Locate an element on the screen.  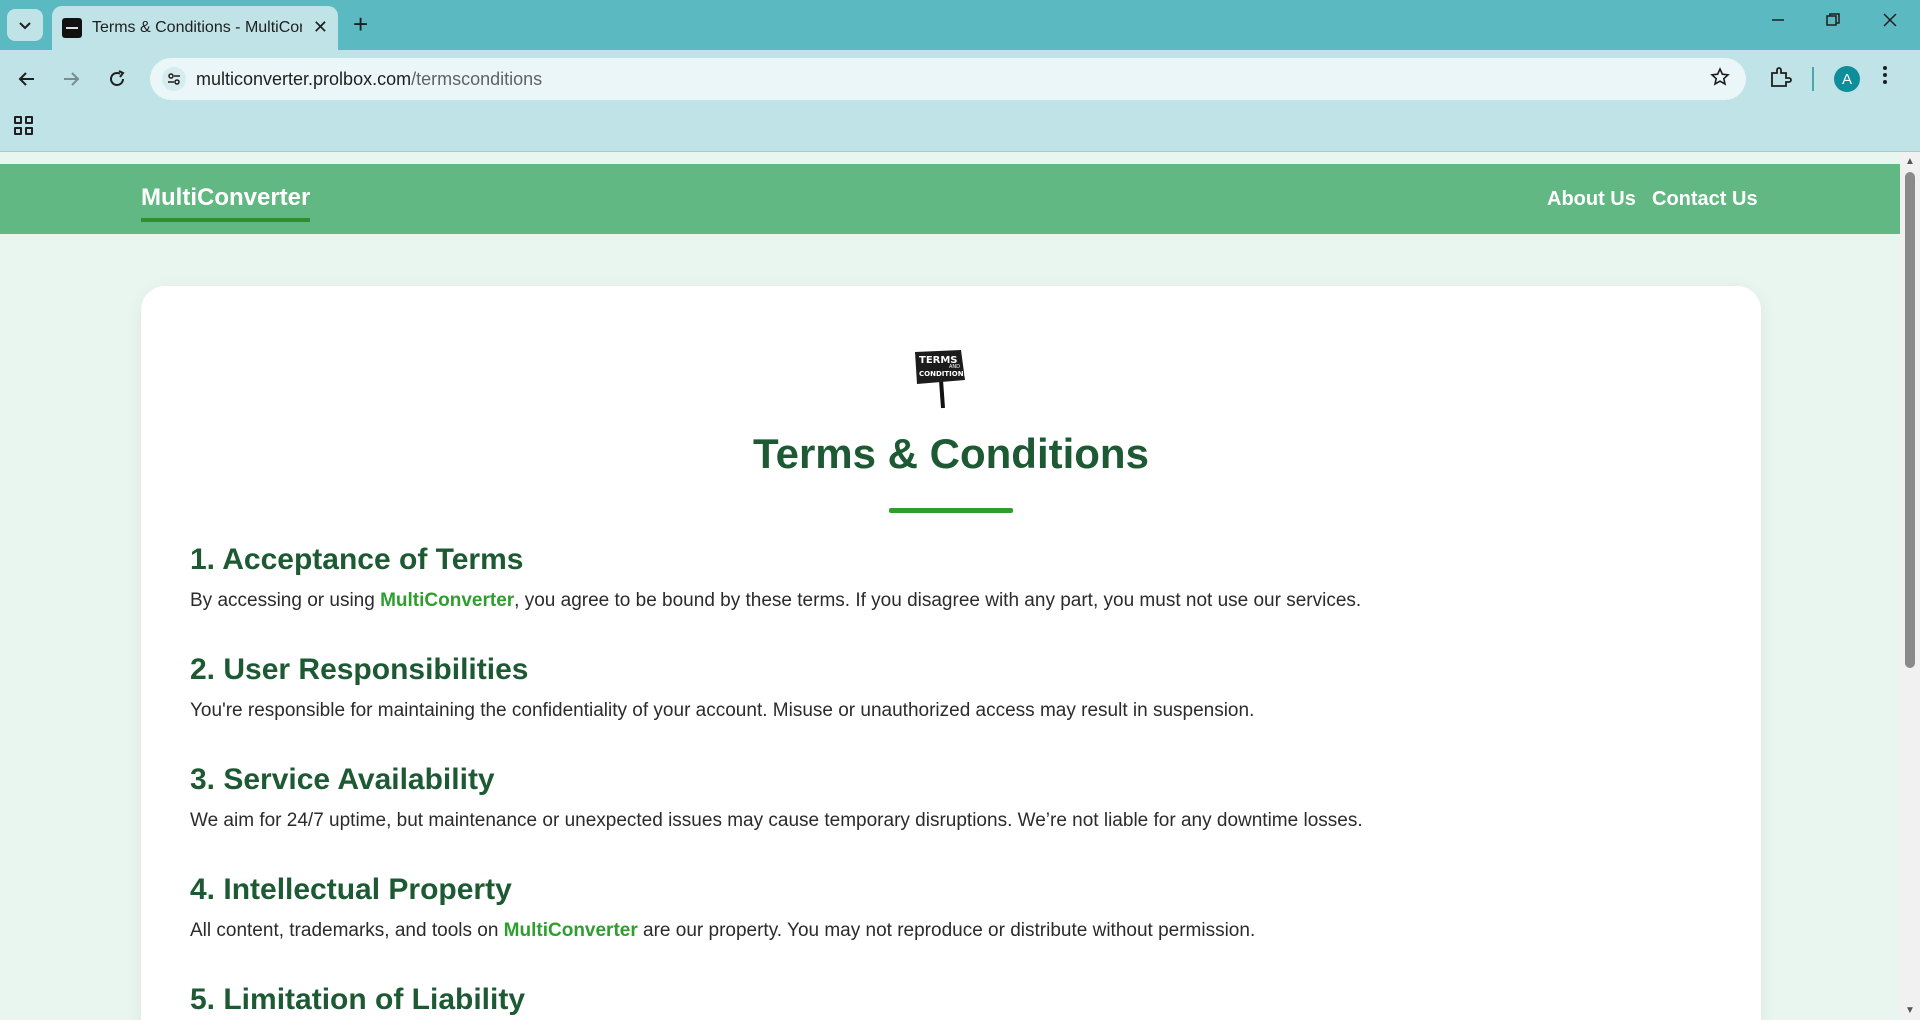
scroll-down-icon: ▼ is located at coordinates (1910, 1010).